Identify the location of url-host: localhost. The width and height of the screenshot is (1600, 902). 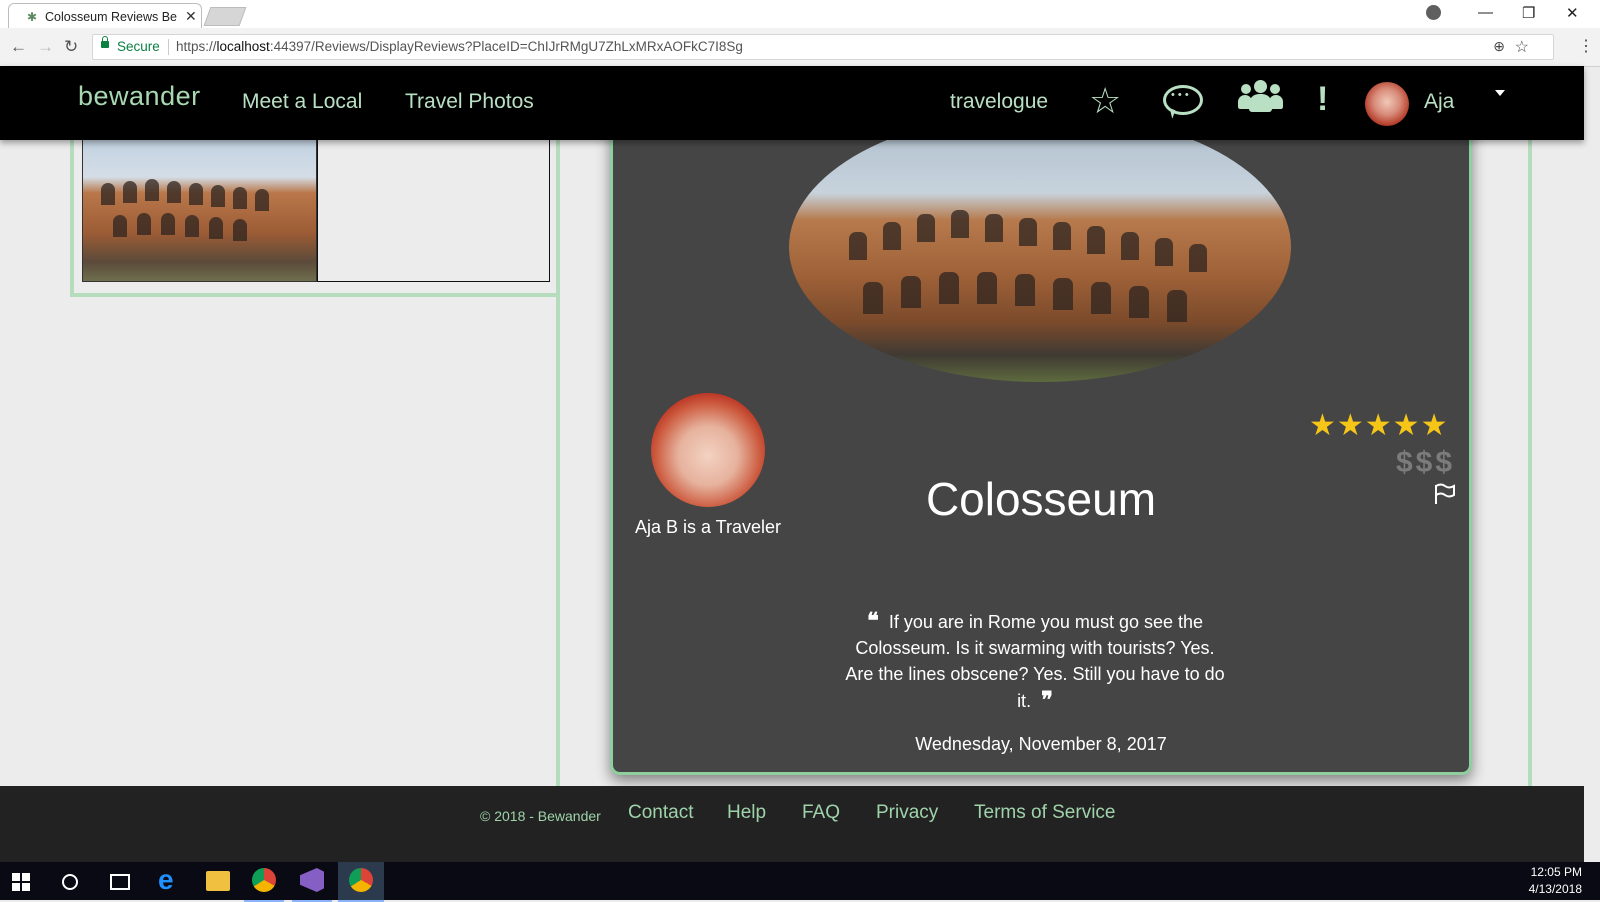
(243, 46).